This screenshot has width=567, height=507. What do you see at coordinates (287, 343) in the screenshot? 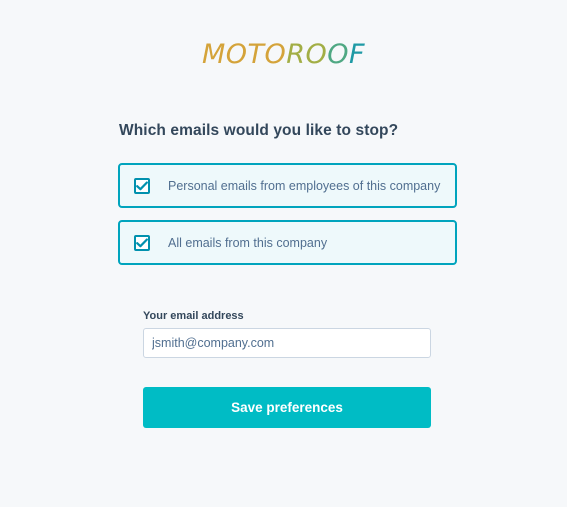
I see `email-field` at bounding box center [287, 343].